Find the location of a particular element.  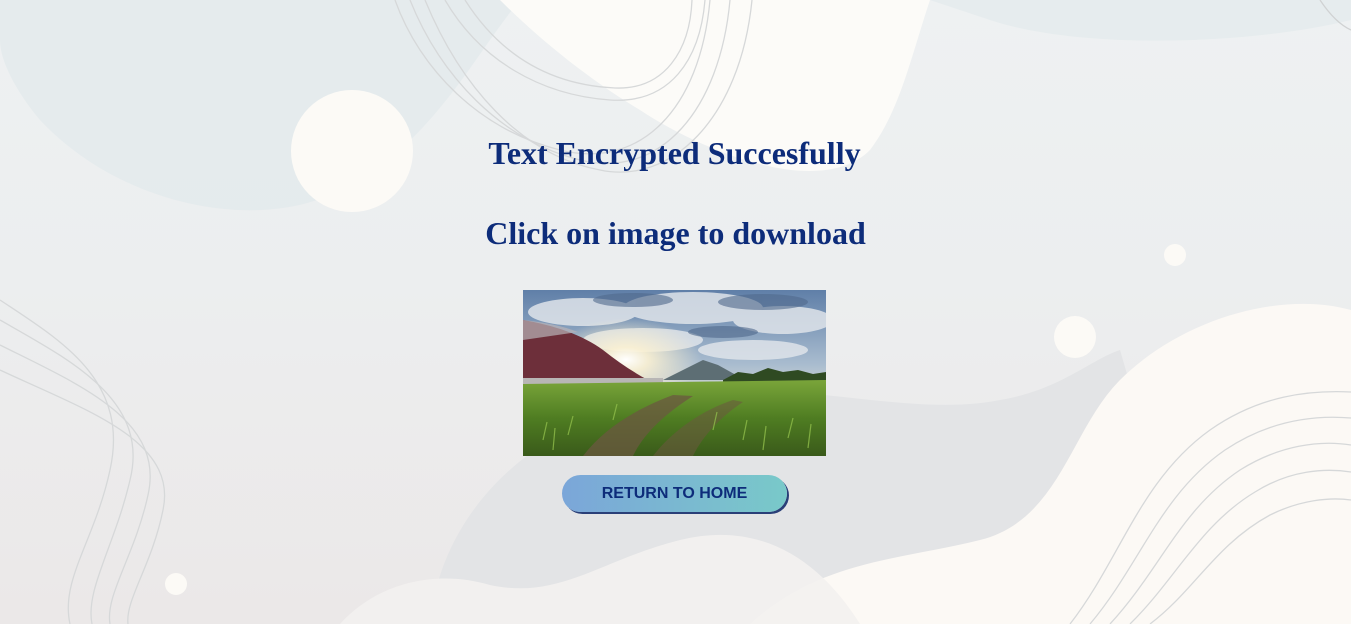

landscape-image-icon is located at coordinates (674, 373).